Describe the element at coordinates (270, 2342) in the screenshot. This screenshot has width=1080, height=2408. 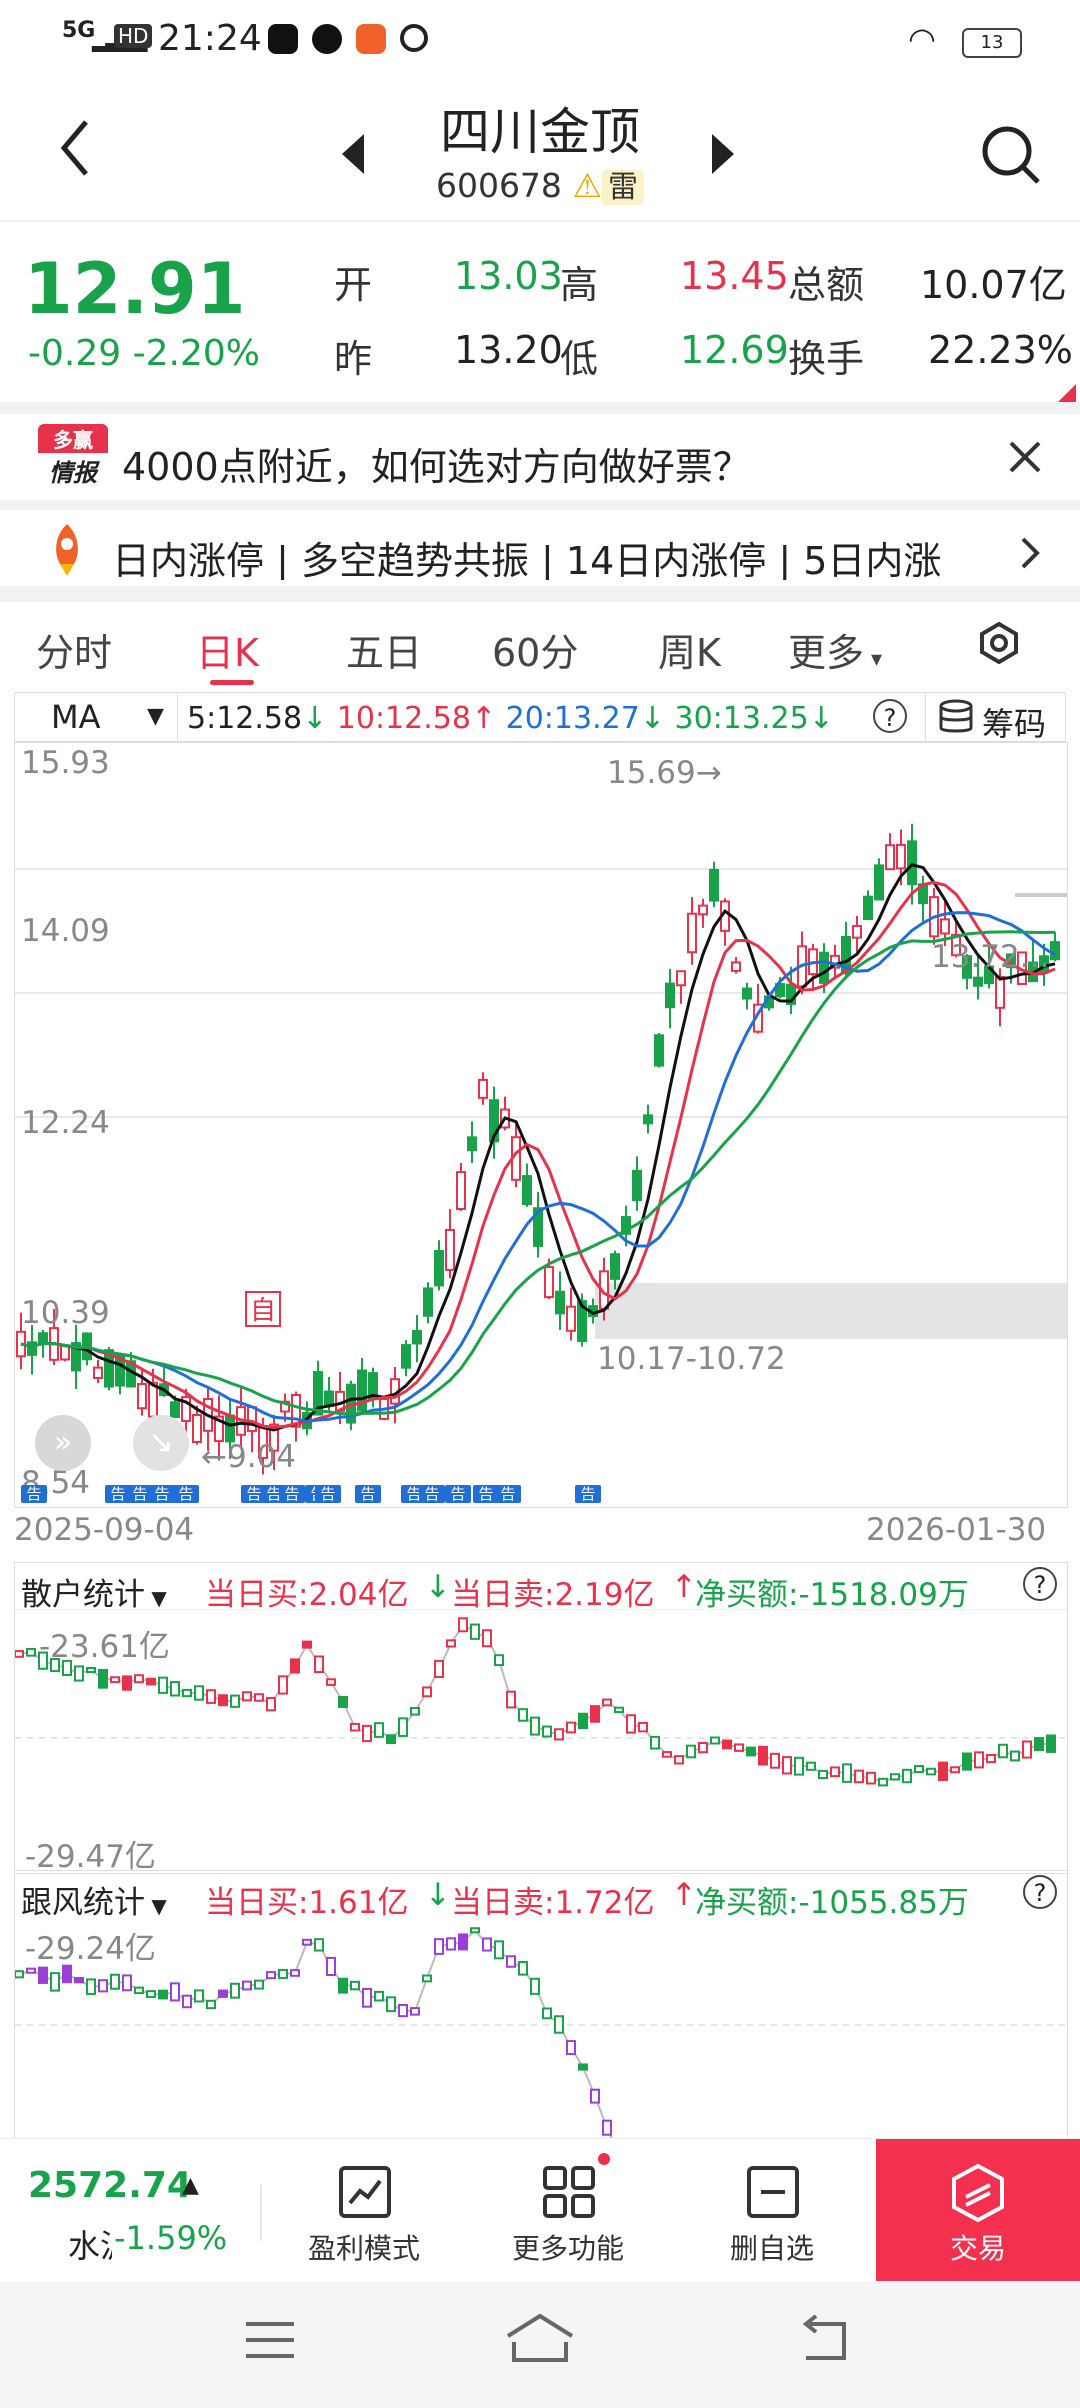
I see `menu-icon` at that location.